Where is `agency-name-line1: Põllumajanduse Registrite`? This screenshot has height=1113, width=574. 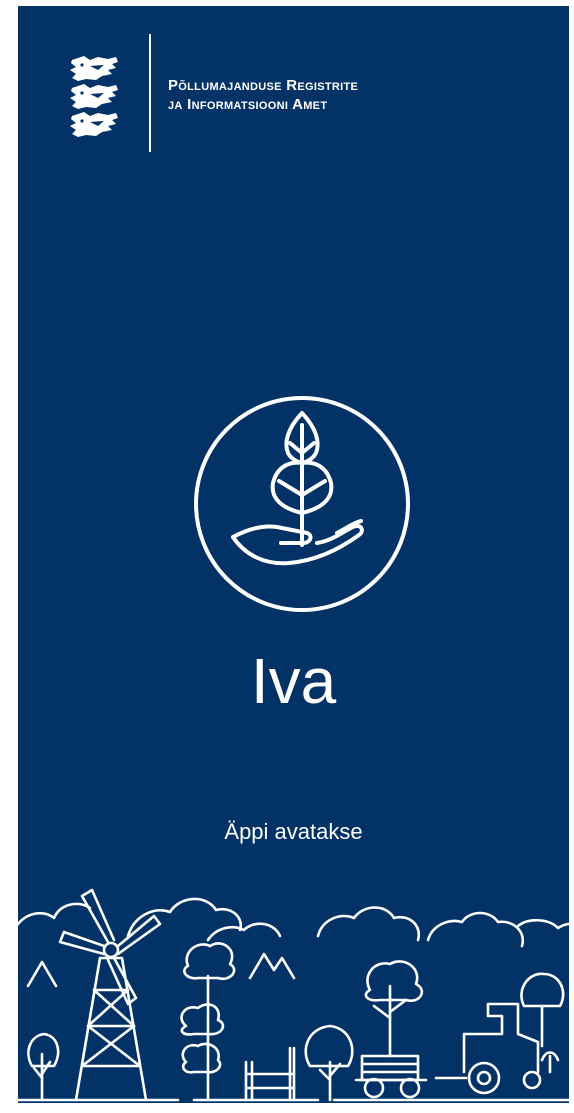
agency-name-line1: Põllumajanduse Registrite is located at coordinates (263, 85).